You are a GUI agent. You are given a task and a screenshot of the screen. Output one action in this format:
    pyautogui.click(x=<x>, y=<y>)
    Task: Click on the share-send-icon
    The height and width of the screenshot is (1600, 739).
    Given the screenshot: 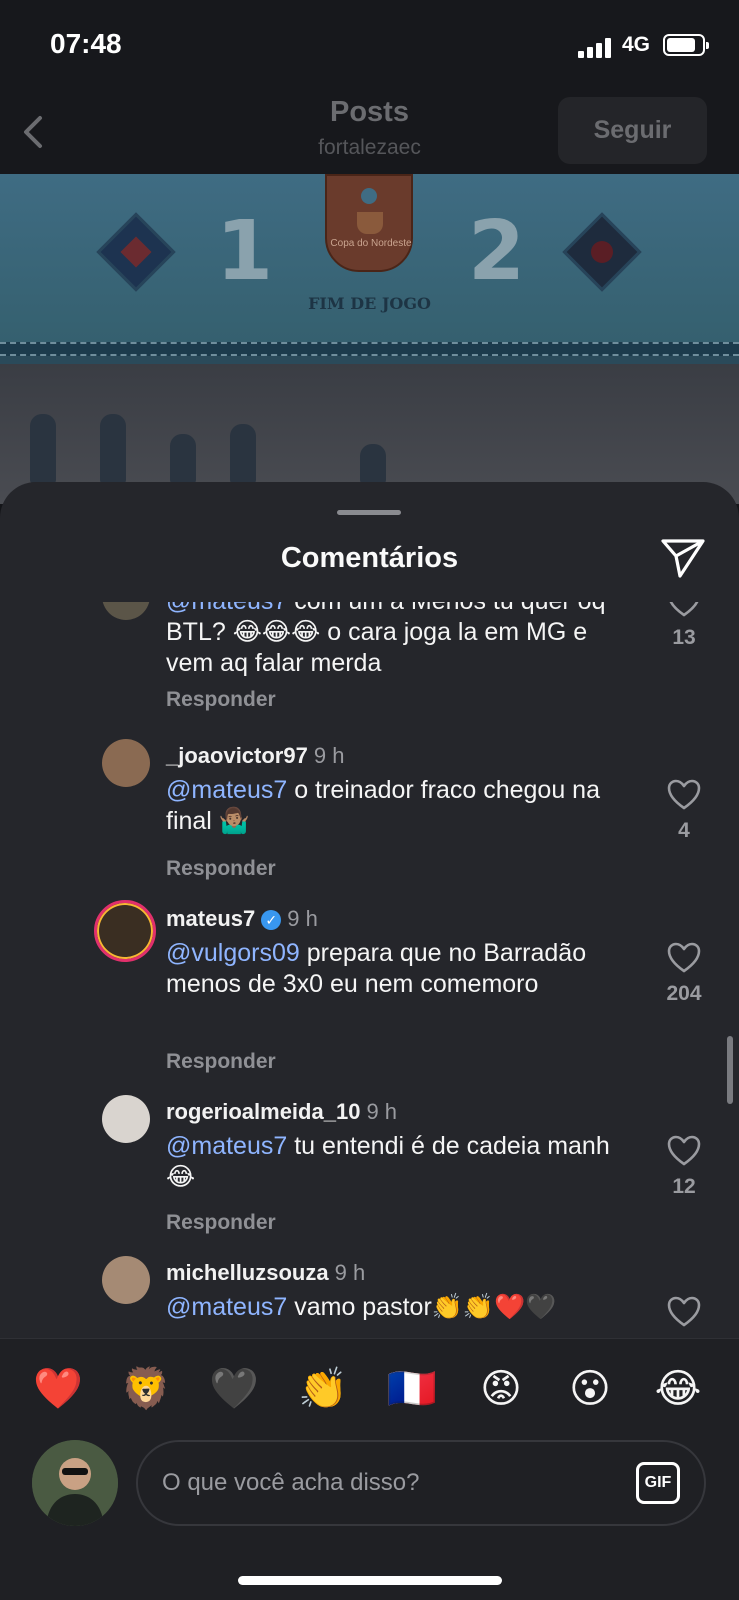 What is the action you would take?
    pyautogui.click(x=683, y=558)
    